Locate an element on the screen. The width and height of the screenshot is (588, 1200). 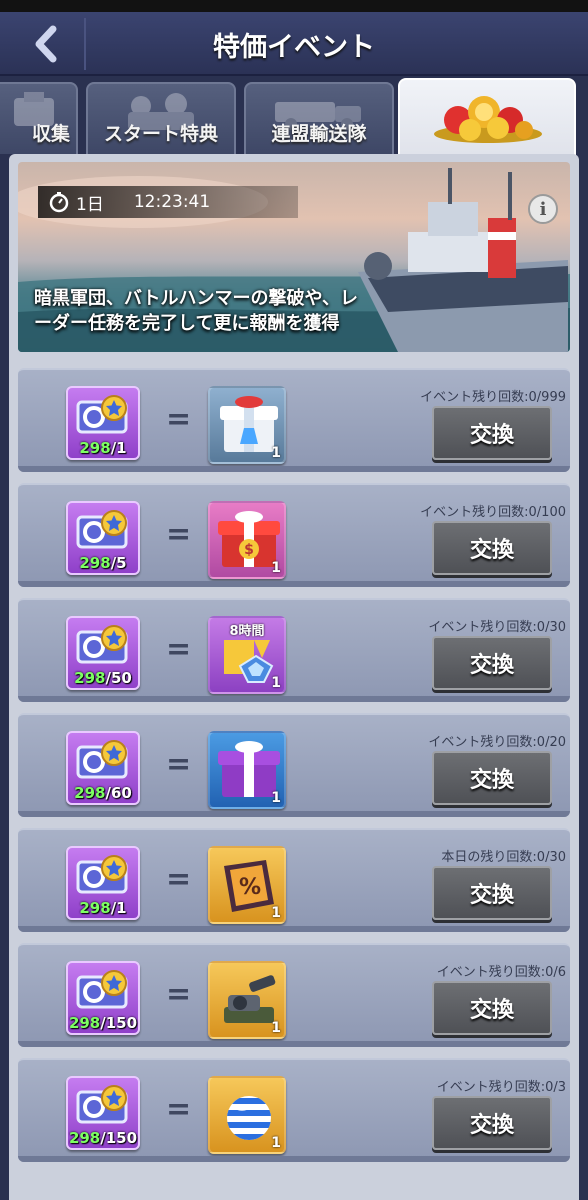
timer-days: 1日 is located at coordinates (90, 204).